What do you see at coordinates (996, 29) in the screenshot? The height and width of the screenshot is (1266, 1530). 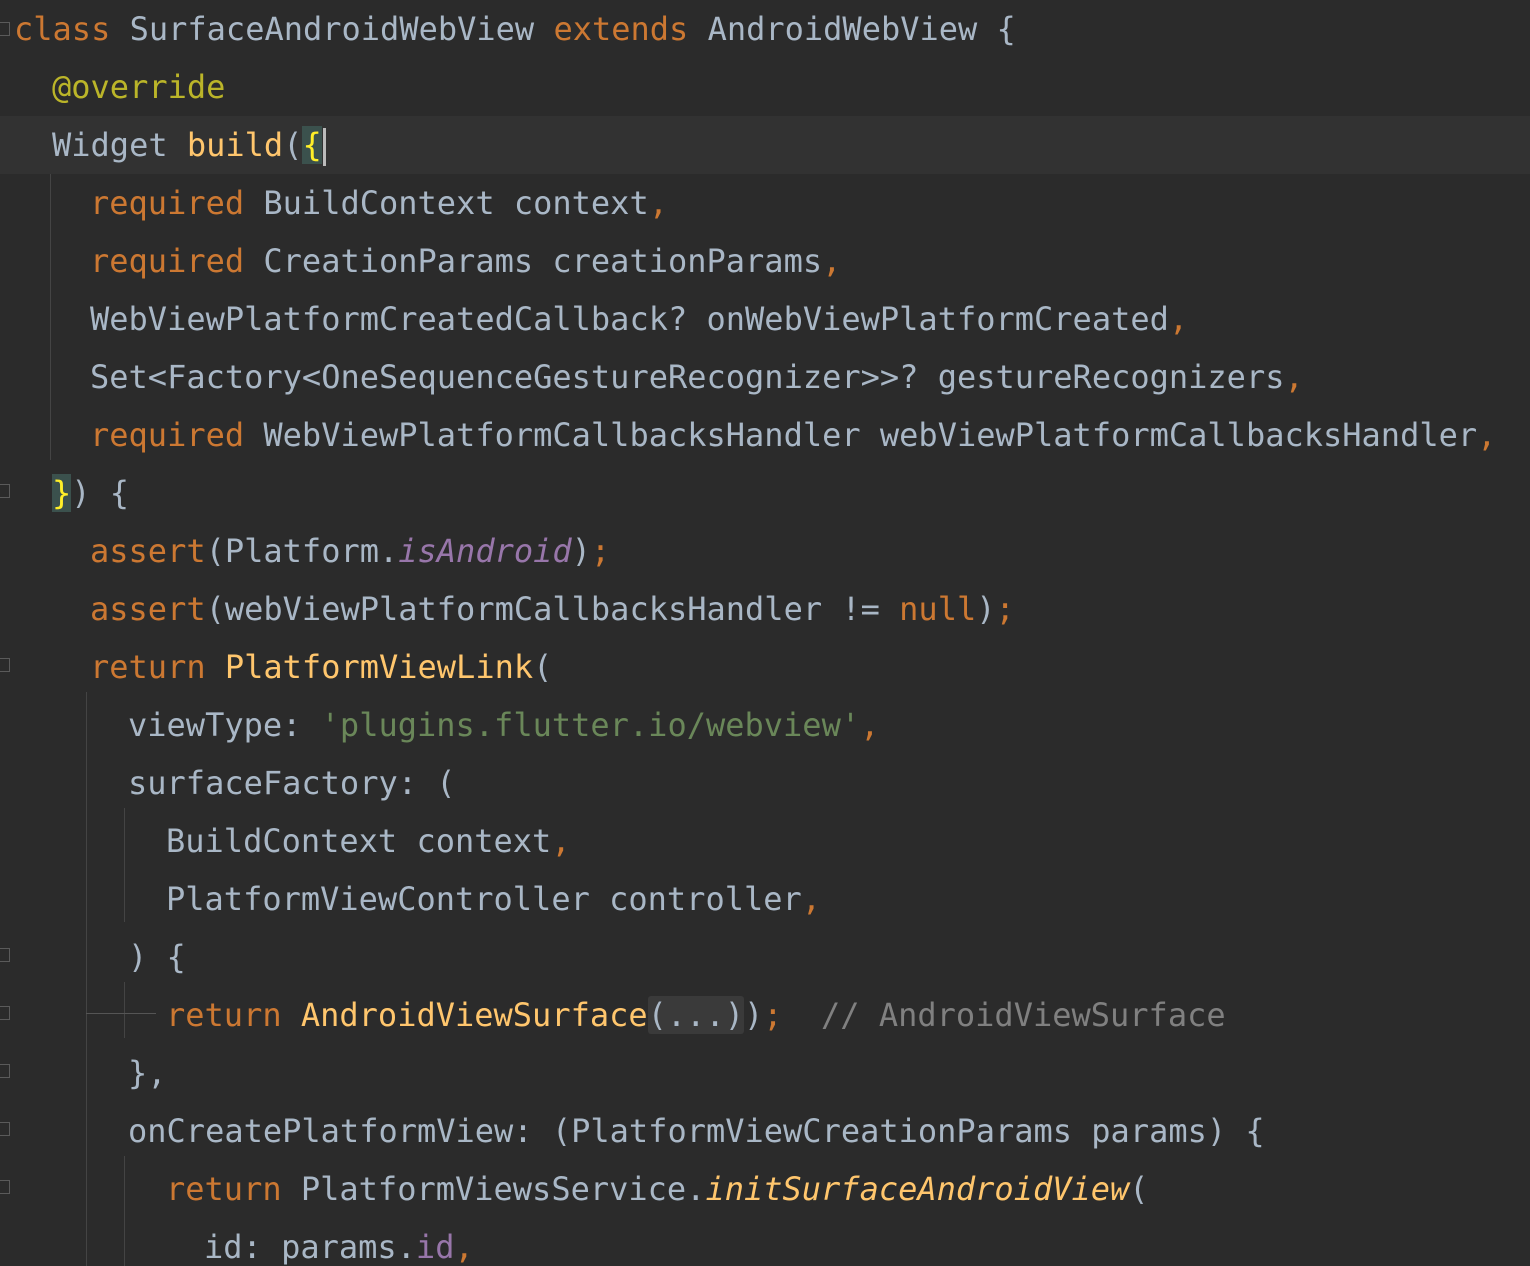 I see `code-text: {` at bounding box center [996, 29].